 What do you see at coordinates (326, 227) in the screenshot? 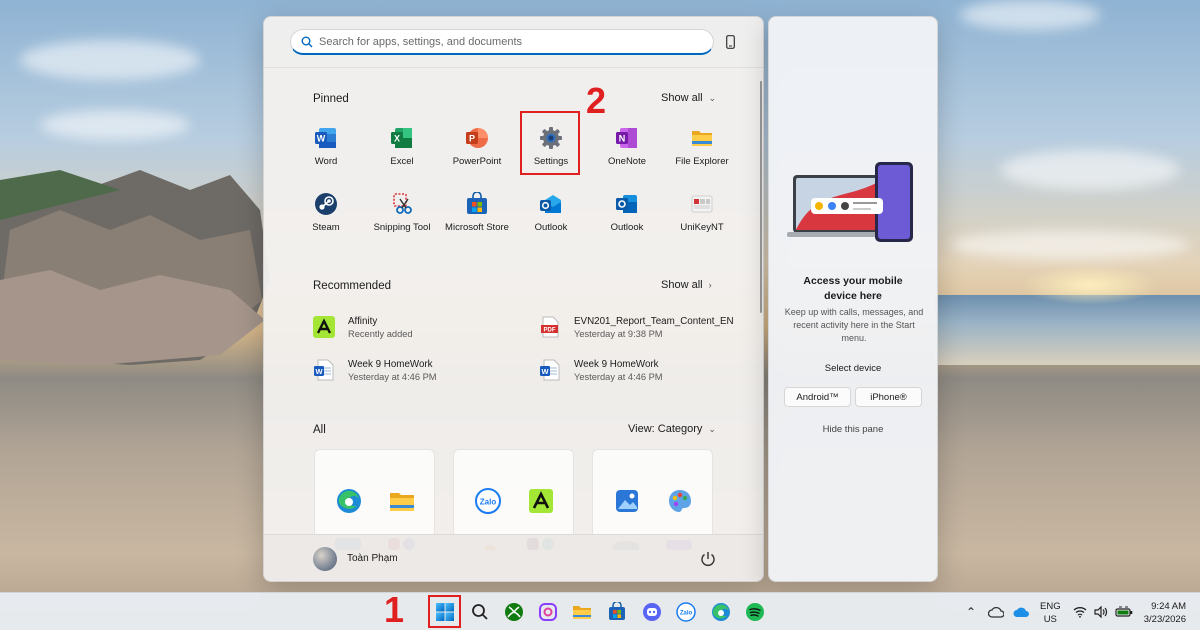
I see `app-label: Steam` at bounding box center [326, 227].